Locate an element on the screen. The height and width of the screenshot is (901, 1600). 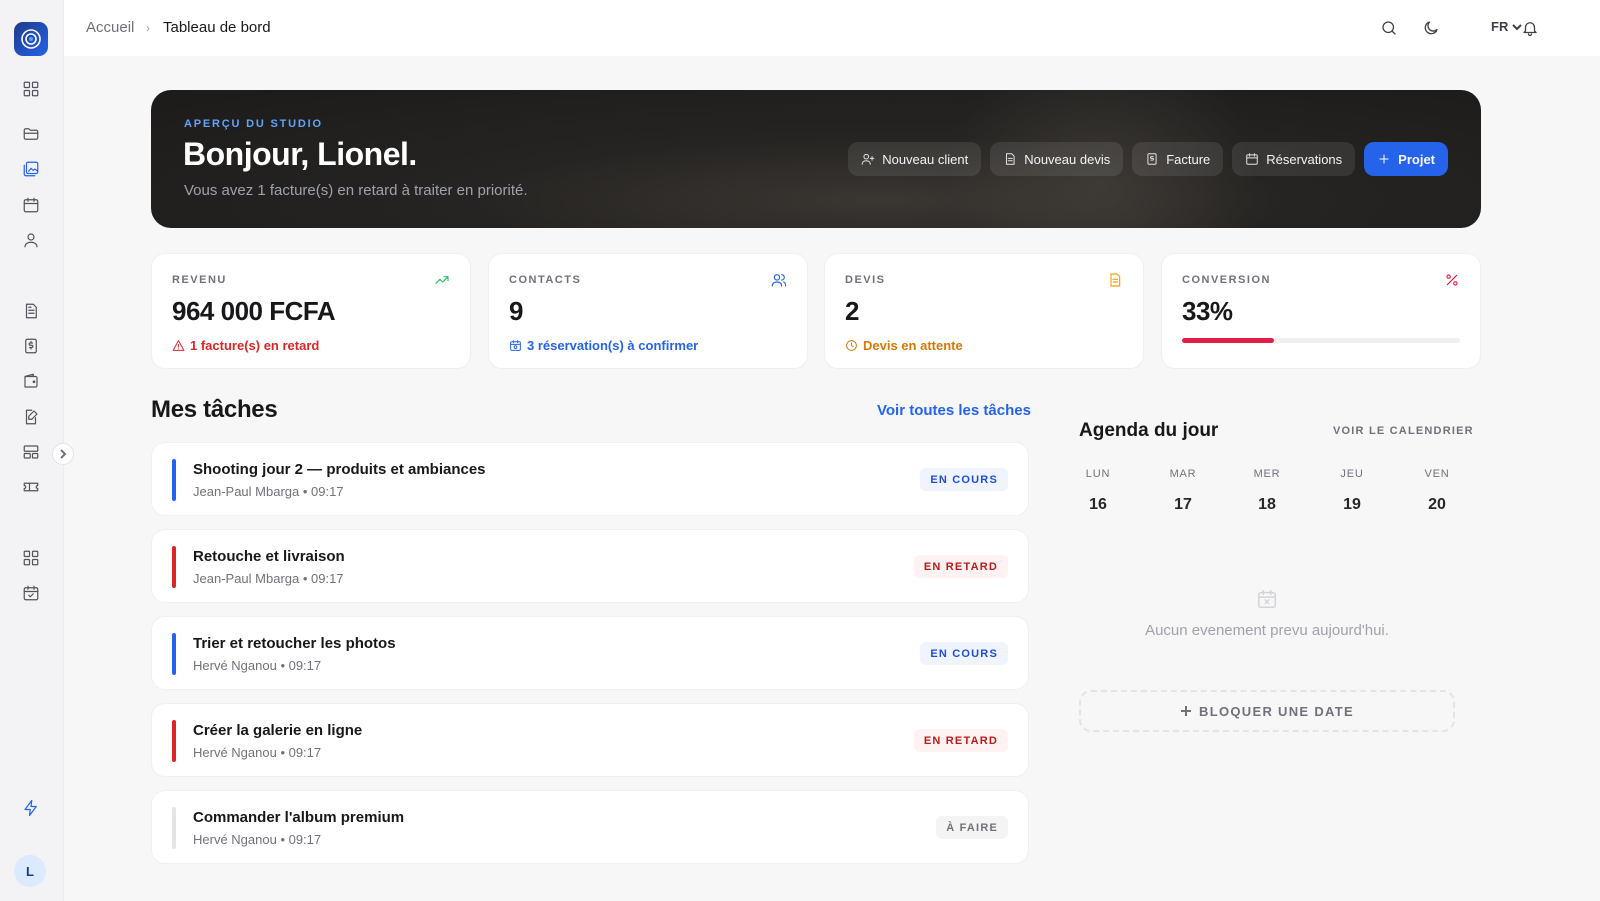
day-name: MER is located at coordinates (1267, 474).